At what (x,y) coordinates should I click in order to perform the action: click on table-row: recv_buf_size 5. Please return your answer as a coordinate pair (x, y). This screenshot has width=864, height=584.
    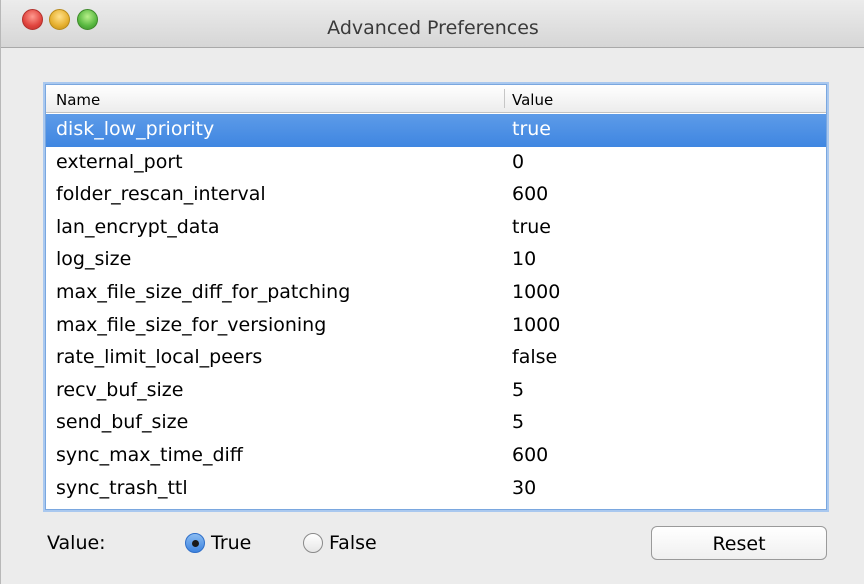
    Looking at the image, I should click on (436, 391).